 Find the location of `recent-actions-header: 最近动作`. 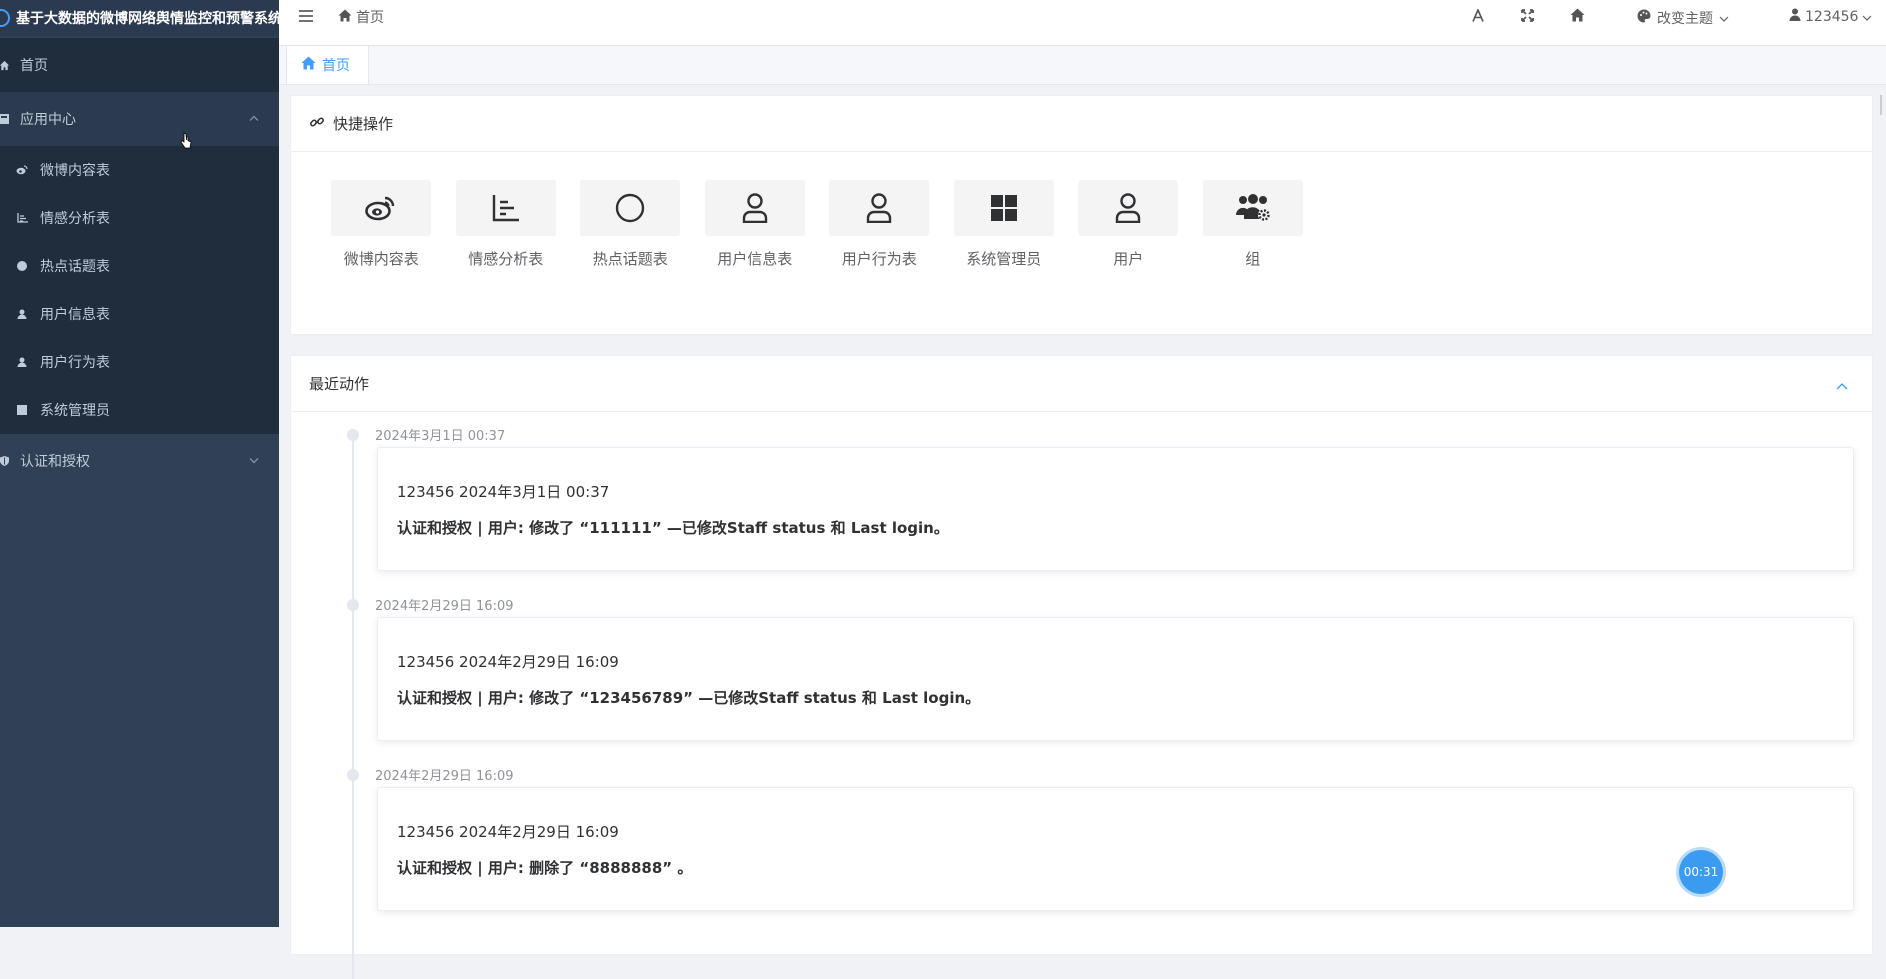

recent-actions-header: 最近动作 is located at coordinates (1081, 384).